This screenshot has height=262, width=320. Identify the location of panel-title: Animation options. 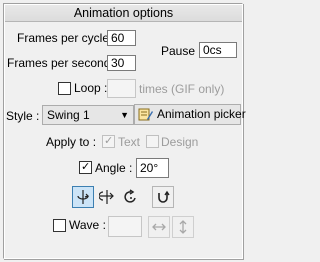
(123, 13).